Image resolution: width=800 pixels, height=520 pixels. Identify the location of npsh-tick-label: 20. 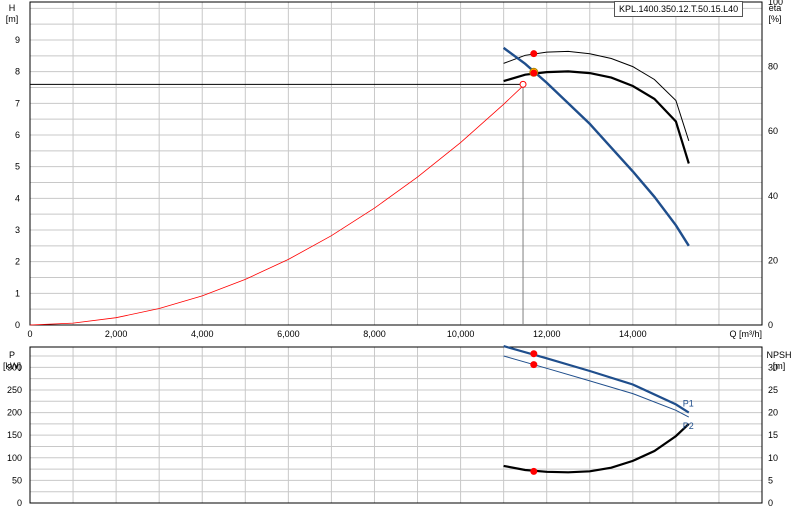
(773, 413).